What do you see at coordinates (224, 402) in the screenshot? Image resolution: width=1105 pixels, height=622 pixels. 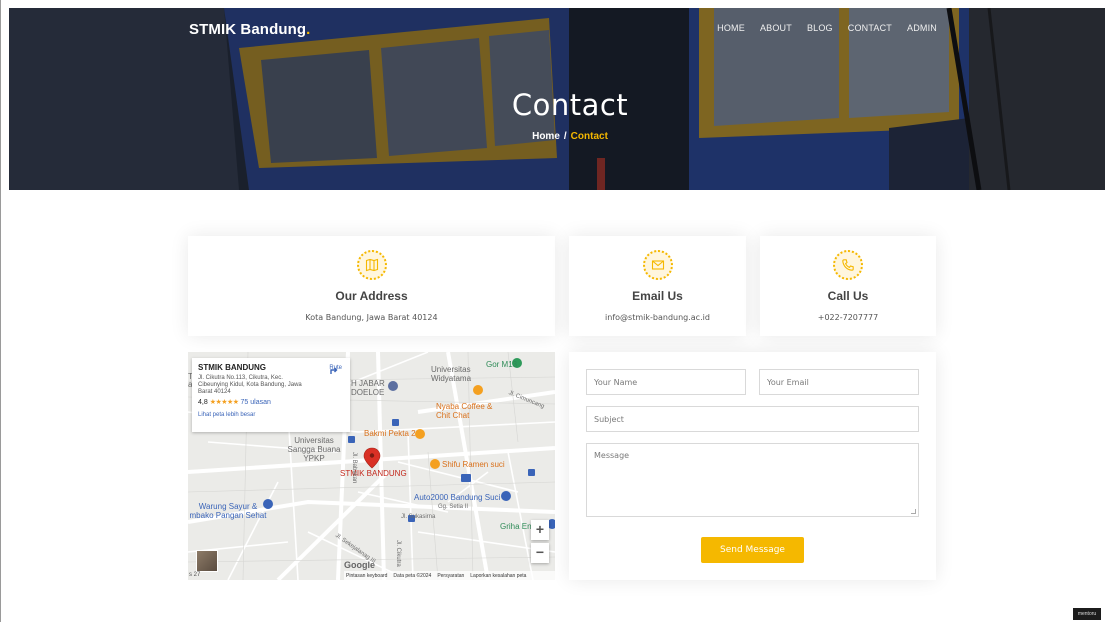 I see `star-icon: ★★★★★` at bounding box center [224, 402].